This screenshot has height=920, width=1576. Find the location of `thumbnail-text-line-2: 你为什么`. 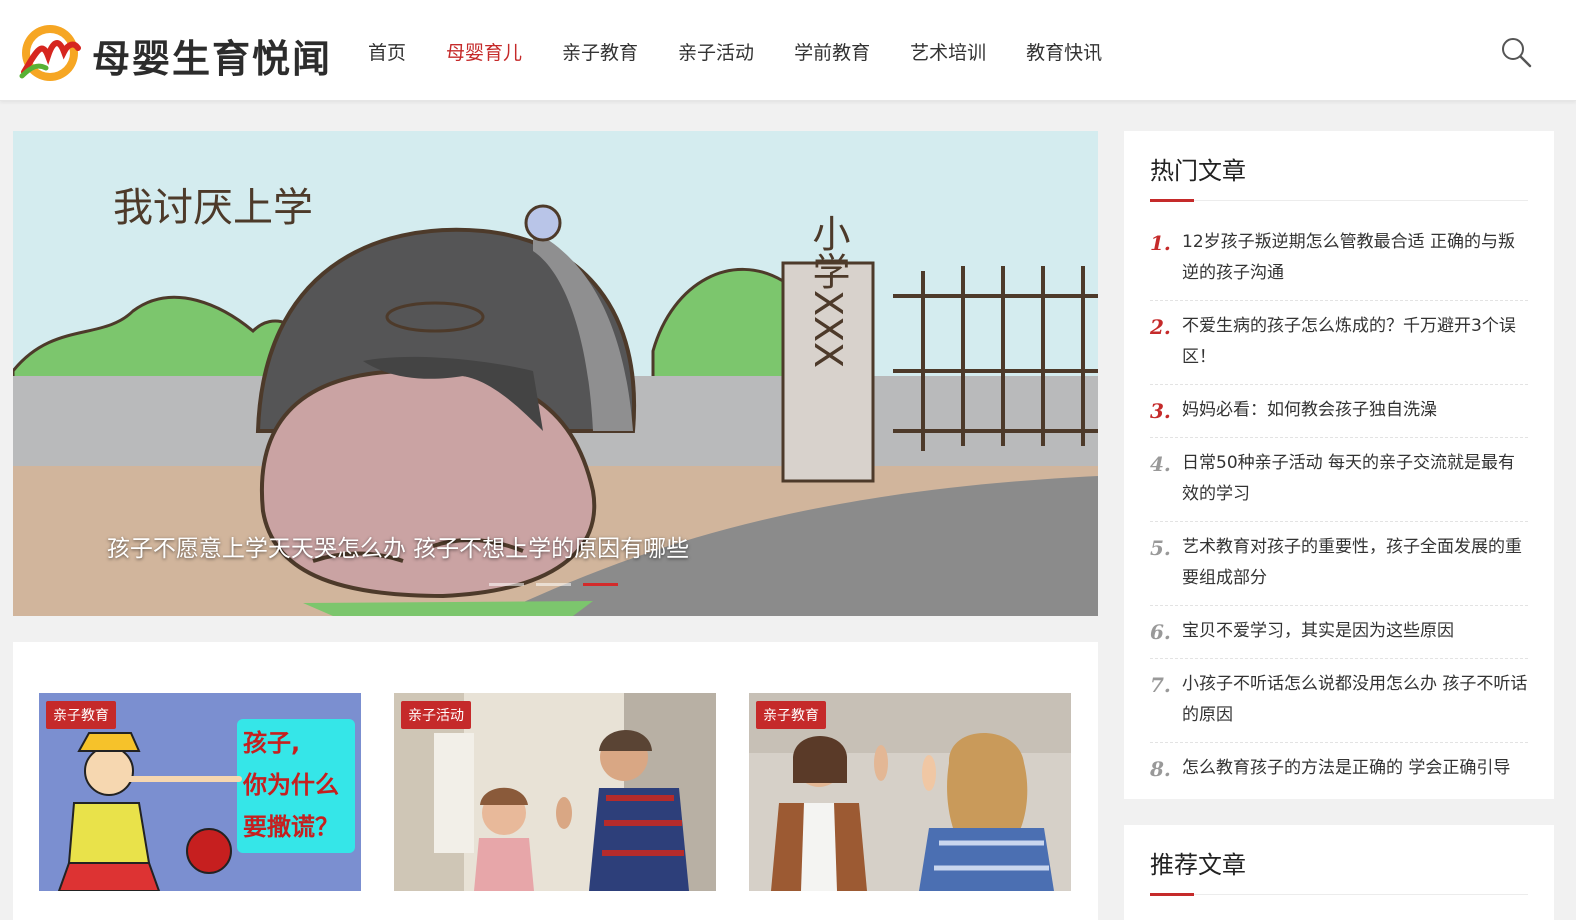

thumbnail-text-line-2: 你为什么 is located at coordinates (290, 785).